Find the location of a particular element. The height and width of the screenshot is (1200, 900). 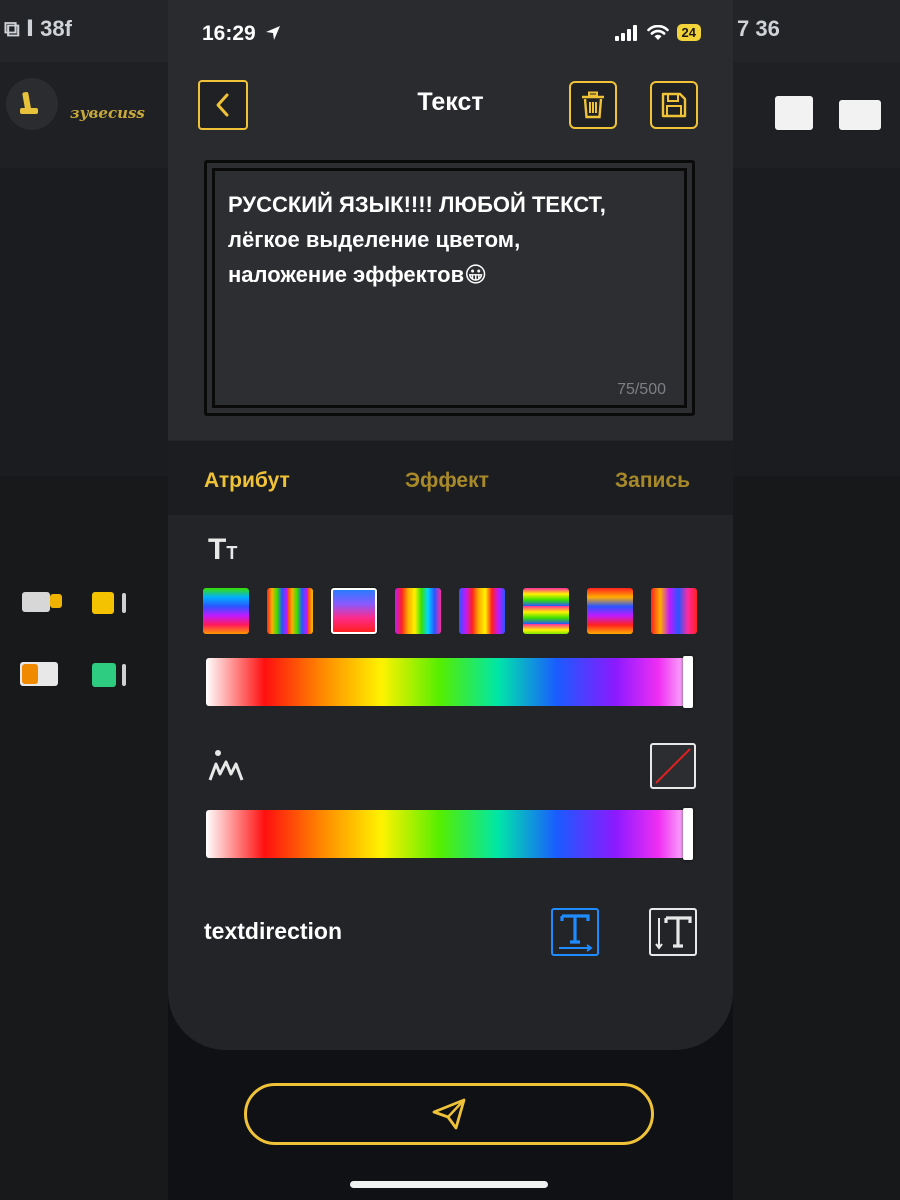

status-bar: 16:29 24 is located at coordinates (450, 32).